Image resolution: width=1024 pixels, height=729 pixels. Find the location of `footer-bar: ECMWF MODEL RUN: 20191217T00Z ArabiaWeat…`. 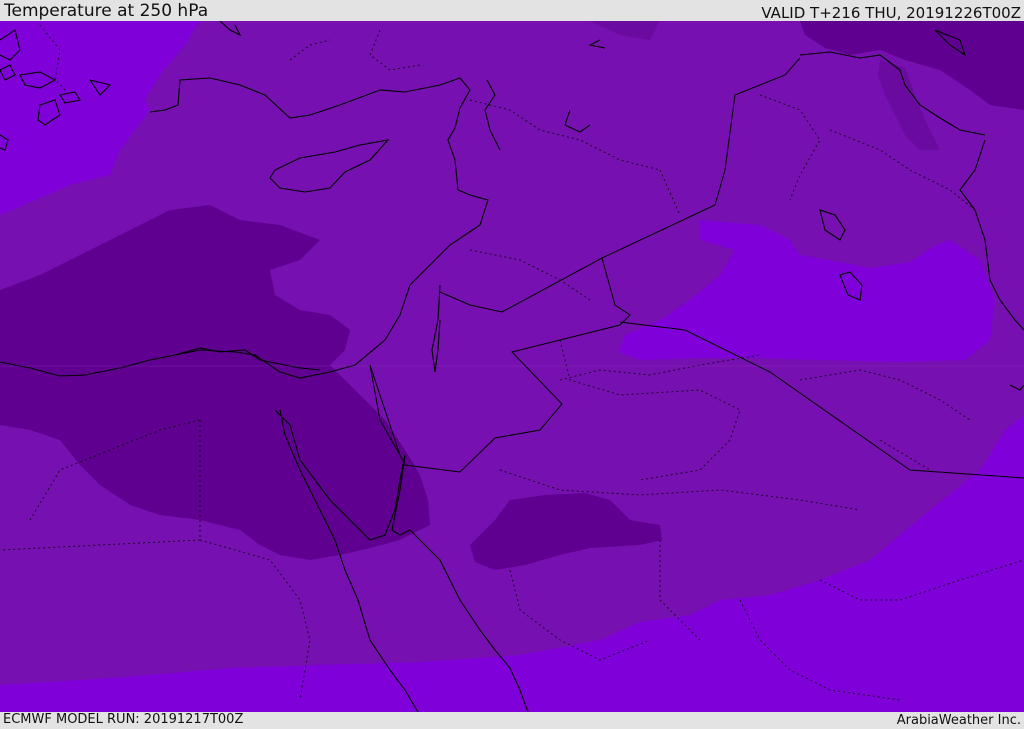

footer-bar: ECMWF MODEL RUN: 20191217T00Z ArabiaWeat… is located at coordinates (512, 720).